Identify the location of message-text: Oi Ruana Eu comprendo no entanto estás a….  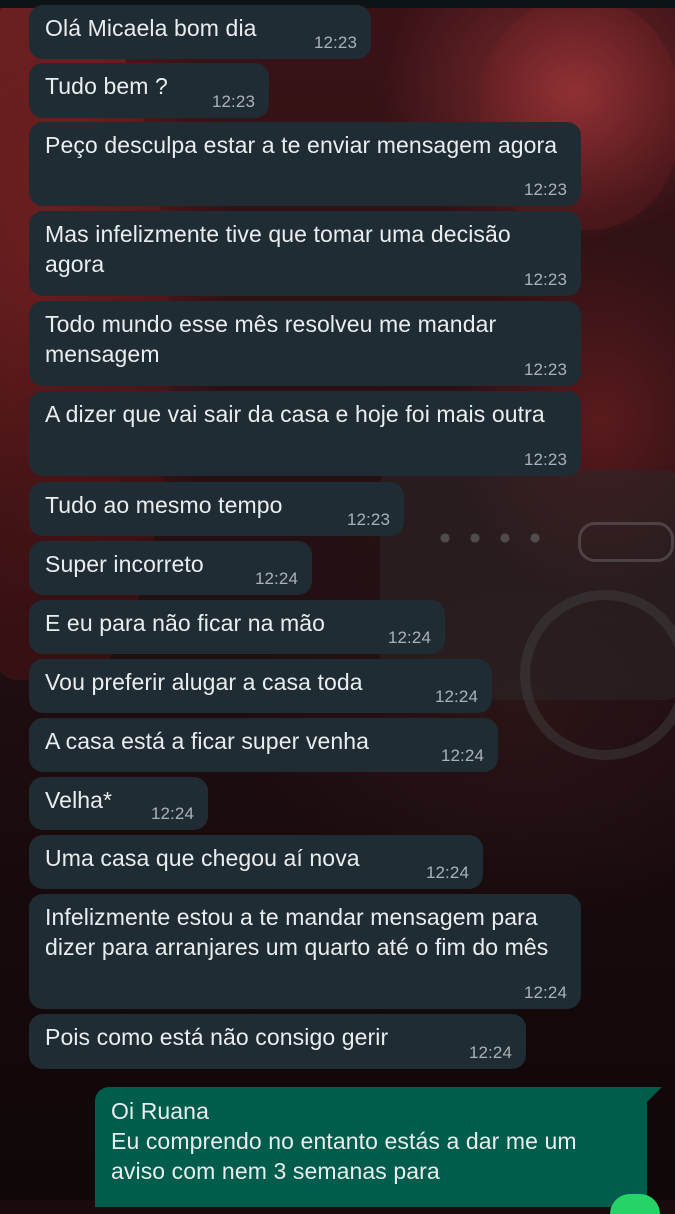
(344, 1141).